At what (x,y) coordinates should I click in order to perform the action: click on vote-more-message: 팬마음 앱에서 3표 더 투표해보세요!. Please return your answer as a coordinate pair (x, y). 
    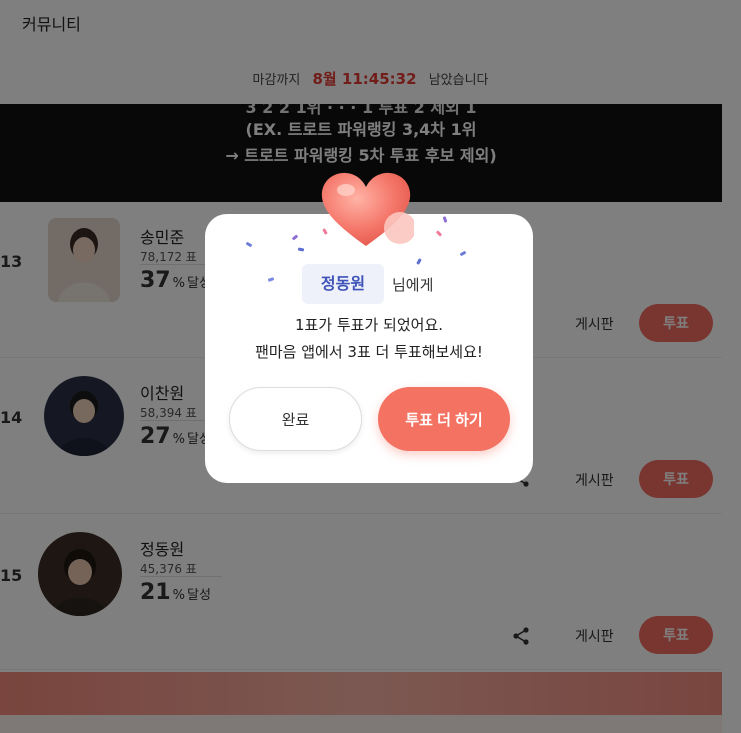
    Looking at the image, I should click on (369, 352).